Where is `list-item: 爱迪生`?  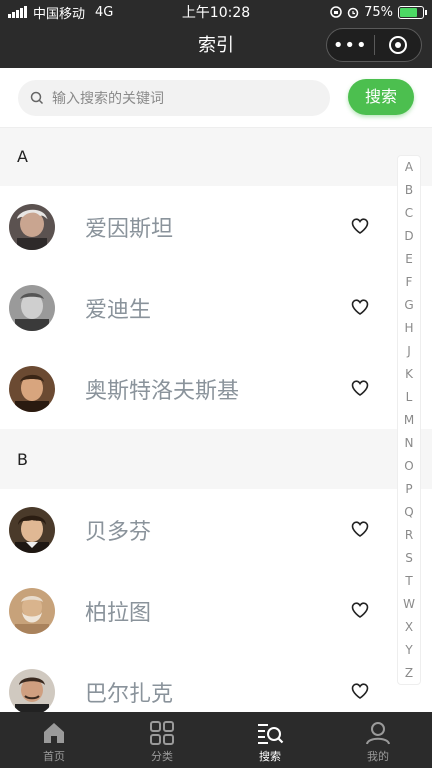
list-item: 爱迪生 is located at coordinates (216, 307).